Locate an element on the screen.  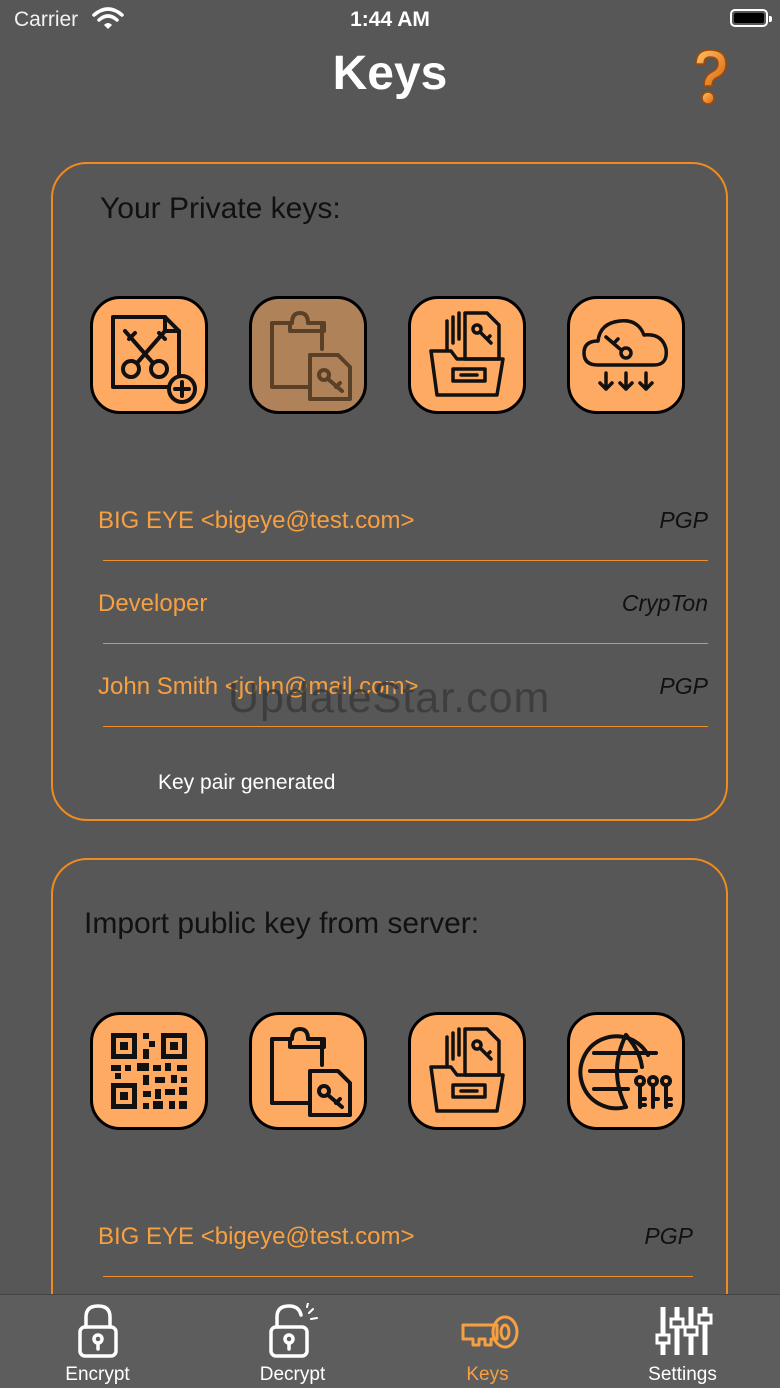
key-icon is located at coordinates (489, 1332).